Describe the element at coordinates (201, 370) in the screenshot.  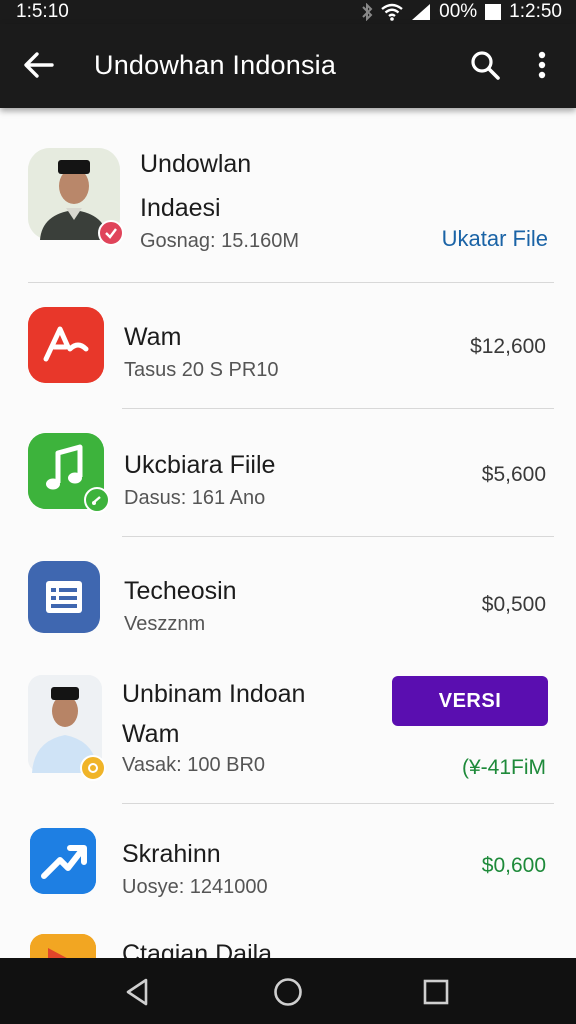
I see `item-subtitle: Tasus 20 S PR10` at that location.